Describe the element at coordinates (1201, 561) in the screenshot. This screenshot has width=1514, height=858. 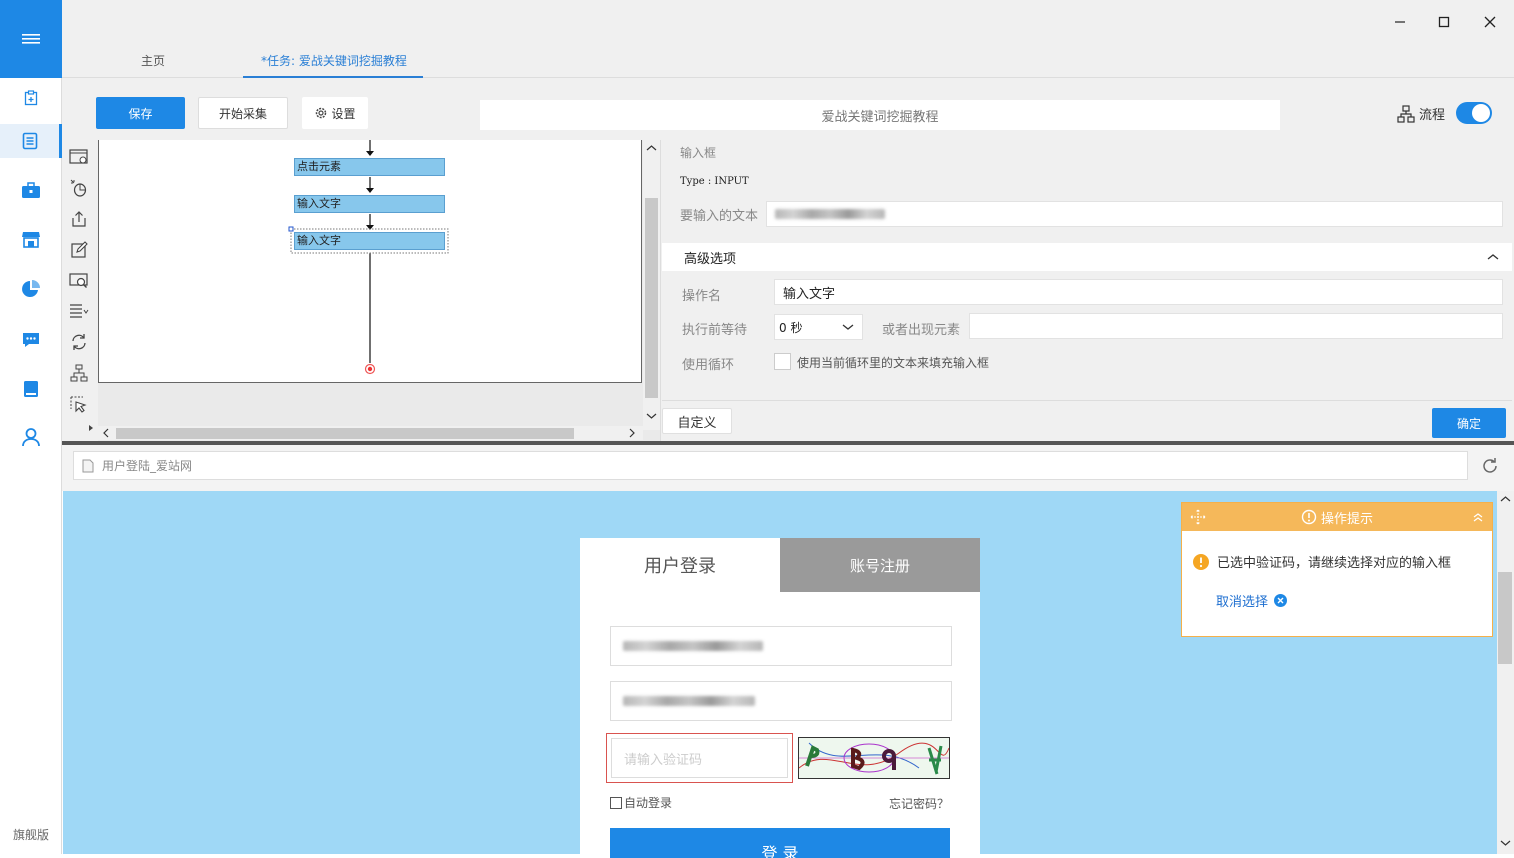
I see `warning-circle-icon` at that location.